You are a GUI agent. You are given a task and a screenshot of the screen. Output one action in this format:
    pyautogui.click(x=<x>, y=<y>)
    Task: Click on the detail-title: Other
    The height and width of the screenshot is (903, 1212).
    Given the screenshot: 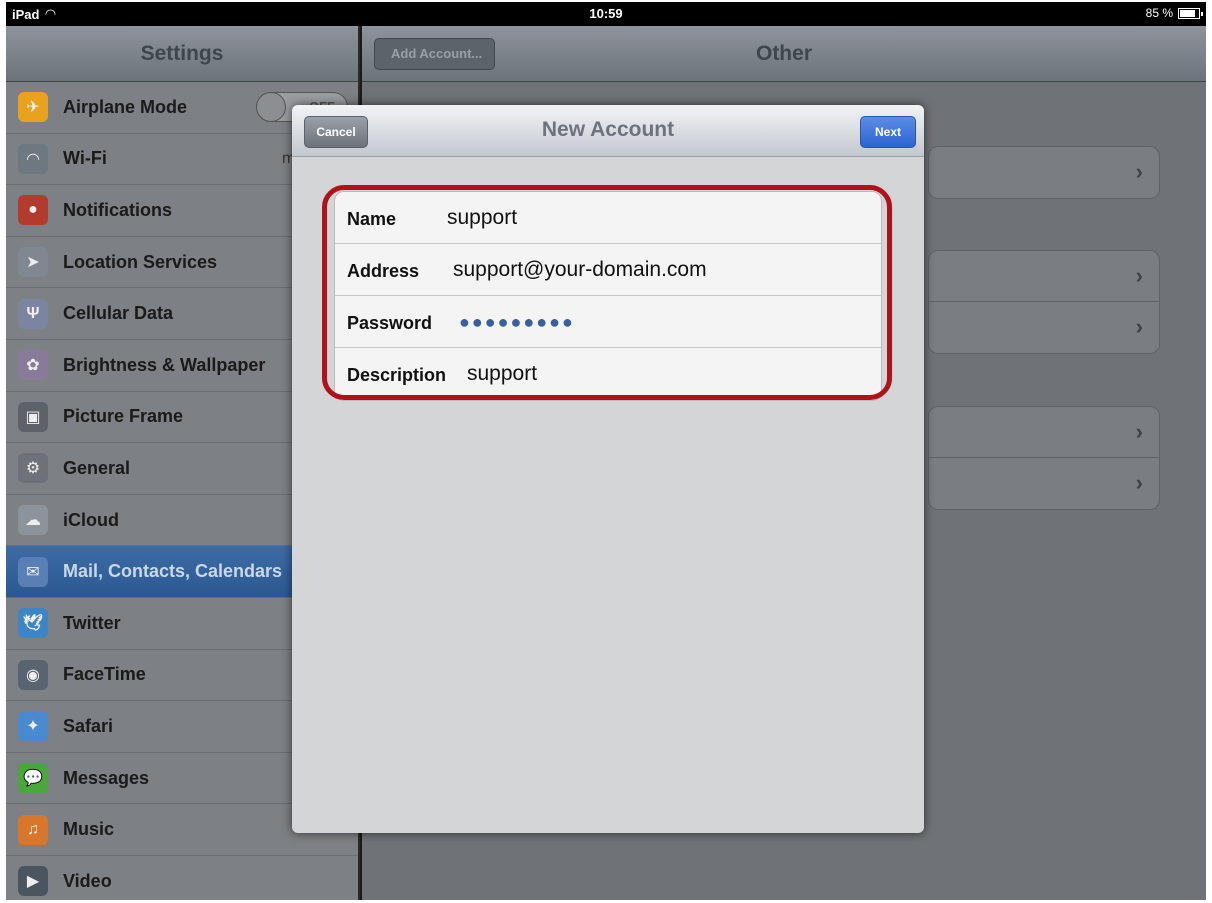 What is the action you would take?
    pyautogui.click(x=783, y=53)
    